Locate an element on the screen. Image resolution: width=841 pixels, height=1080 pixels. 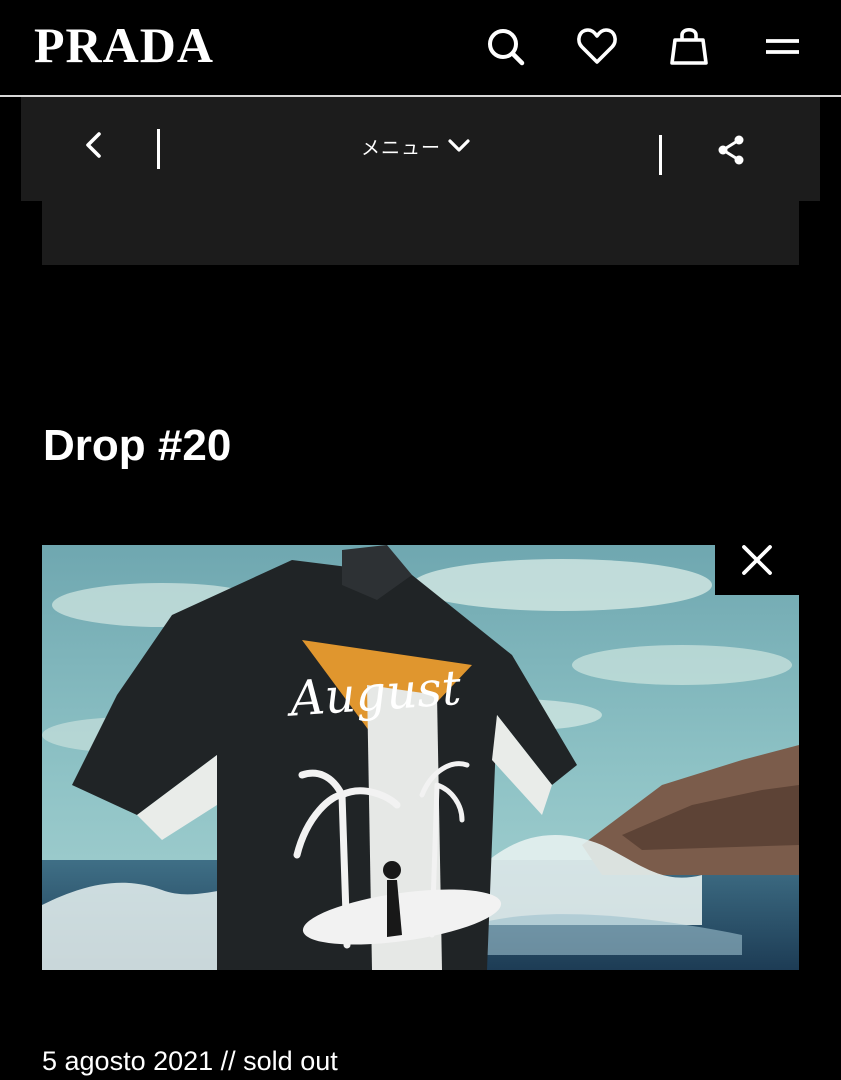
close-button is located at coordinates (757, 559).